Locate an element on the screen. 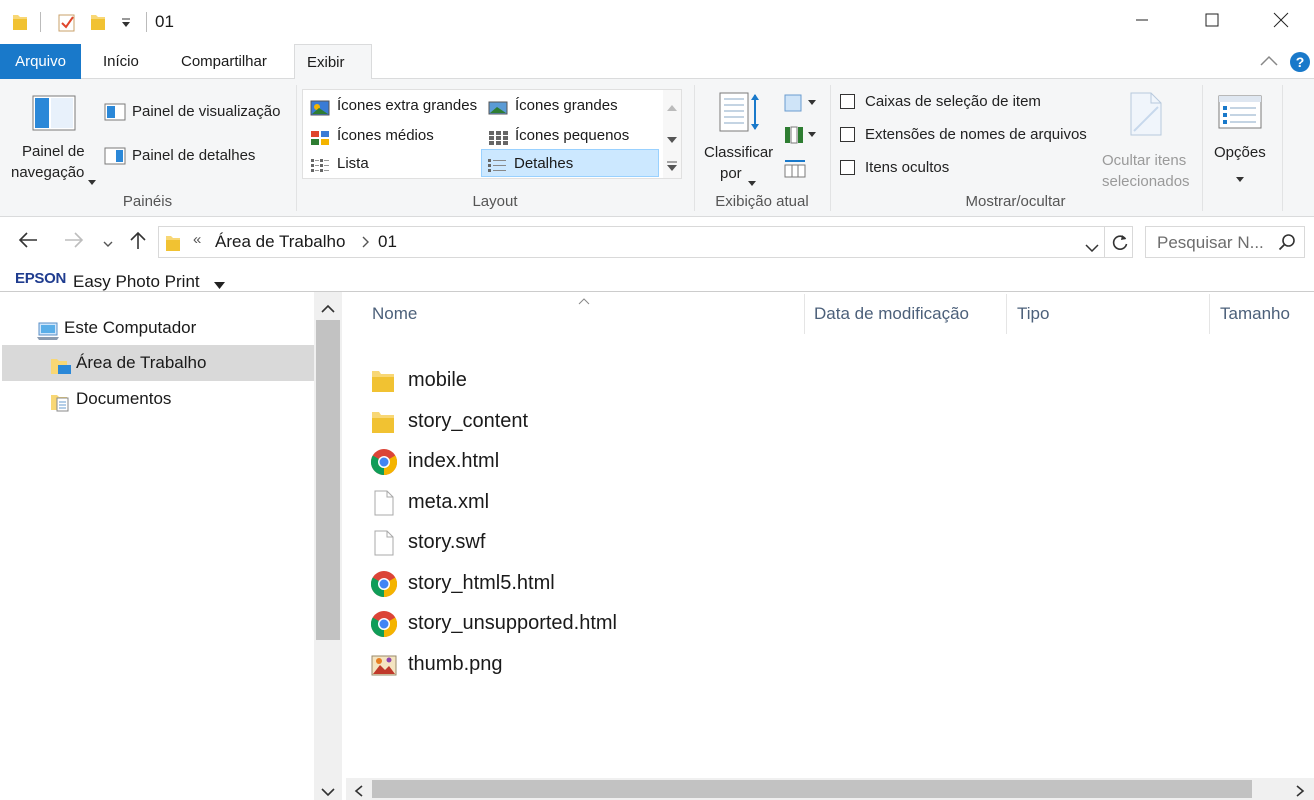  layout-list: Lista is located at coordinates (337, 164).